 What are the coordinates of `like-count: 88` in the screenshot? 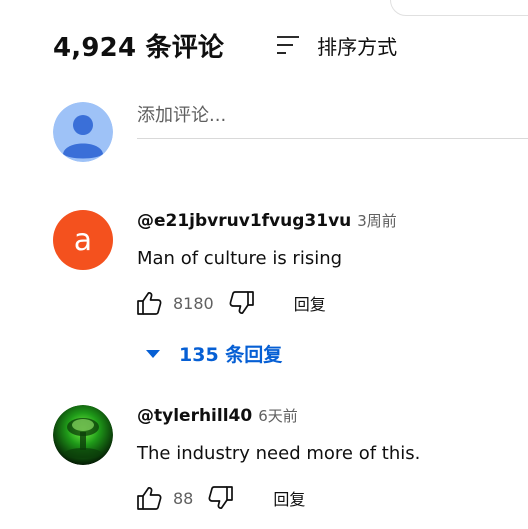 It's located at (183, 498).